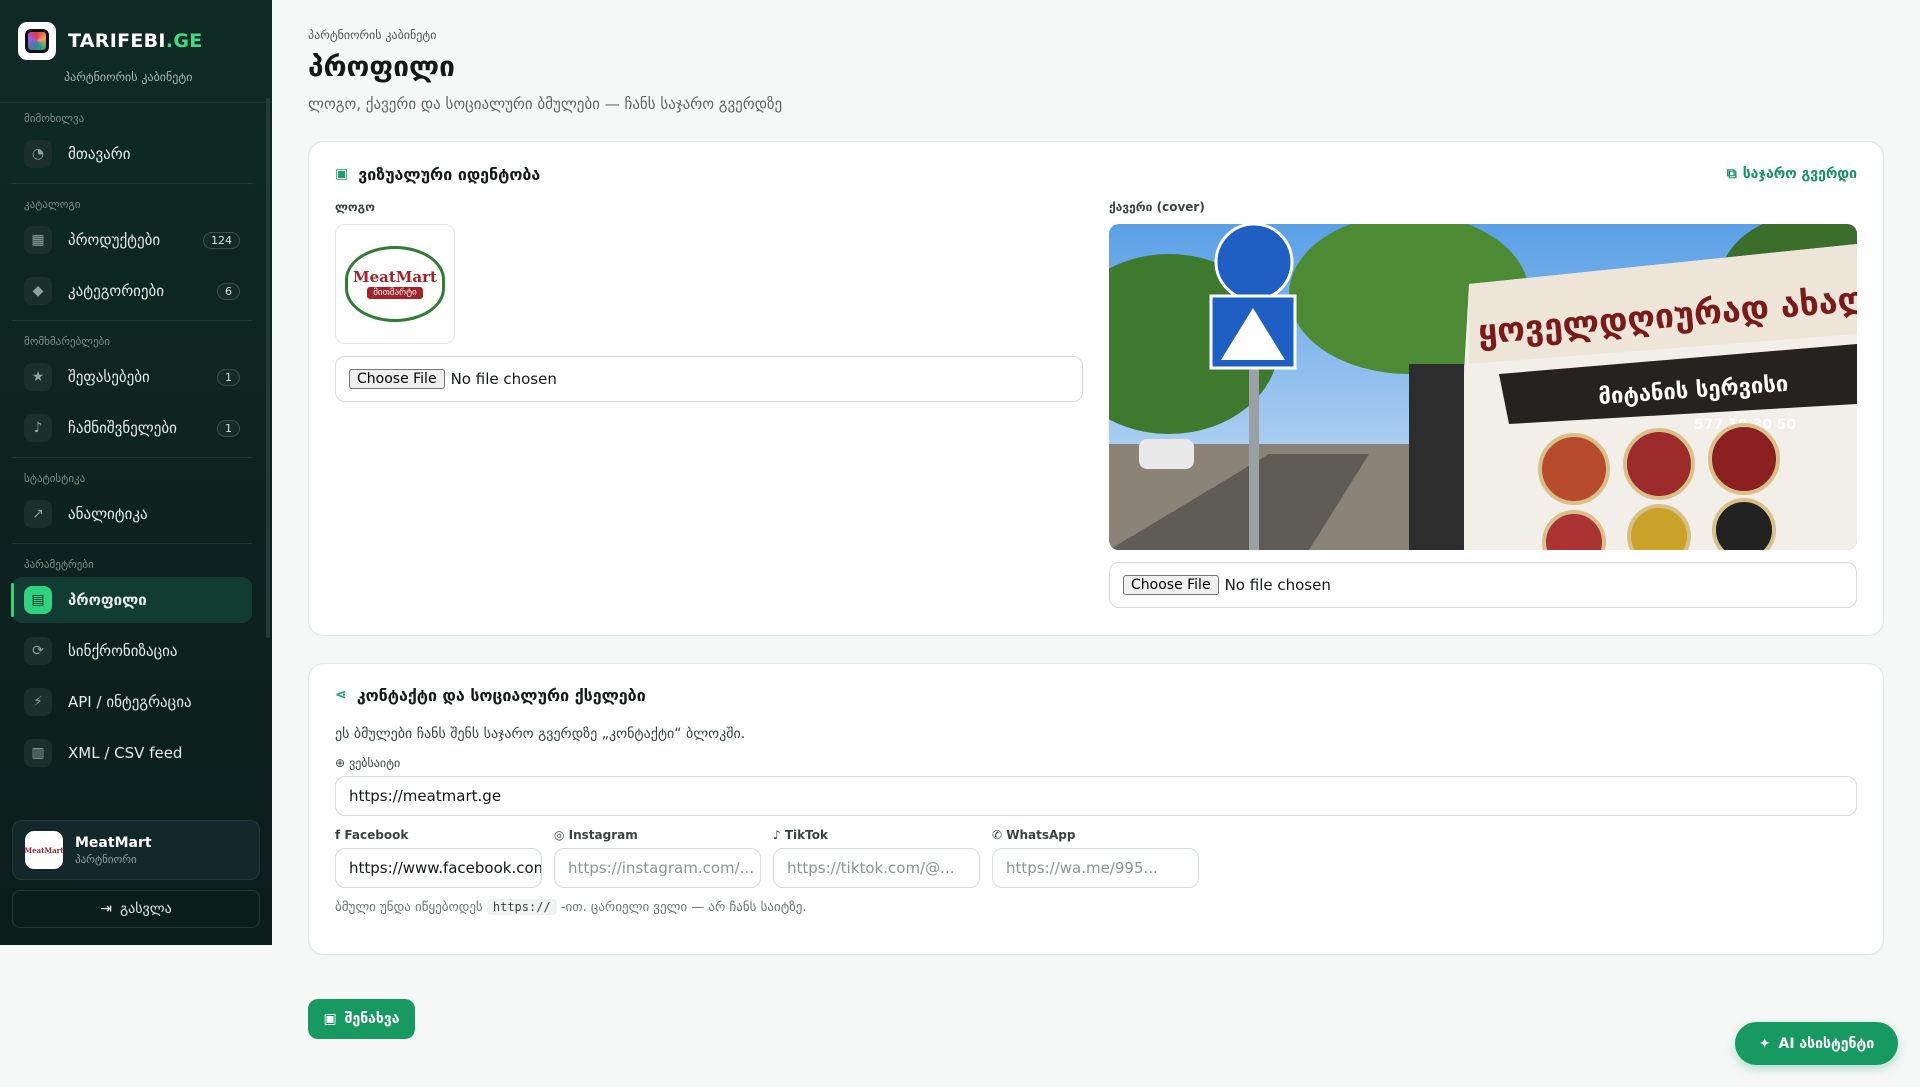 The width and height of the screenshot is (1920, 1087). I want to click on card-title: ⋖ კონტაქტი და სოციალური ქსელები, so click(490, 695).